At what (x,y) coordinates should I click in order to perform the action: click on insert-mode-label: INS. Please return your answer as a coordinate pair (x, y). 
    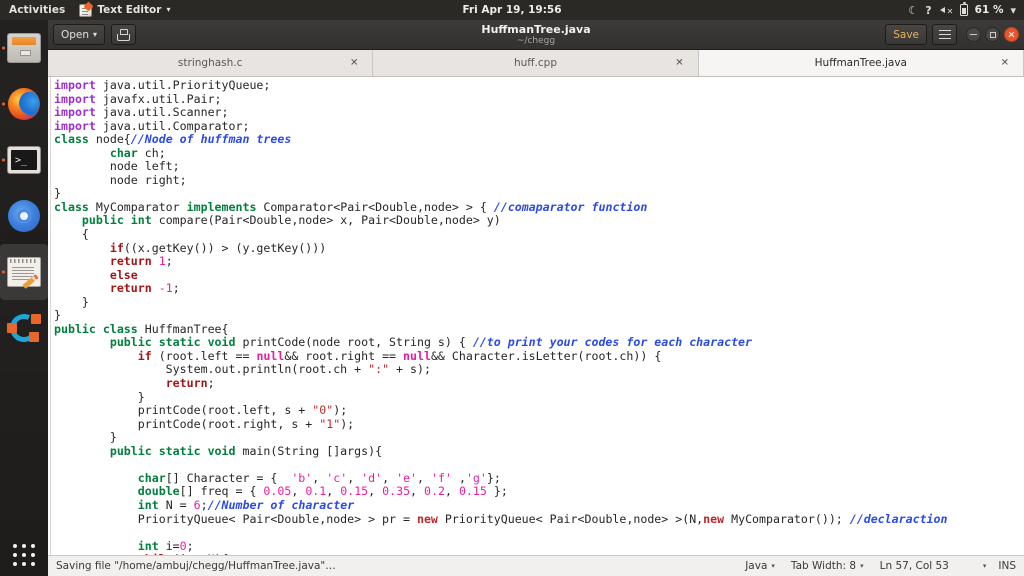
    Looking at the image, I should click on (1007, 566).